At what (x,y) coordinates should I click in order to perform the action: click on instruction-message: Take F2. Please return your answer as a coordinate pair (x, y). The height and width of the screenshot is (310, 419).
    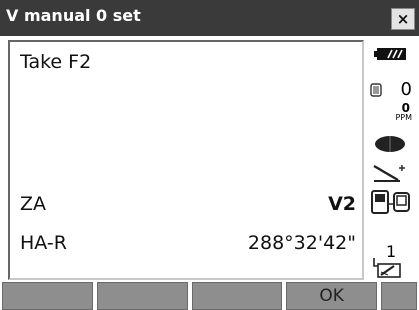
    Looking at the image, I should click on (56, 62).